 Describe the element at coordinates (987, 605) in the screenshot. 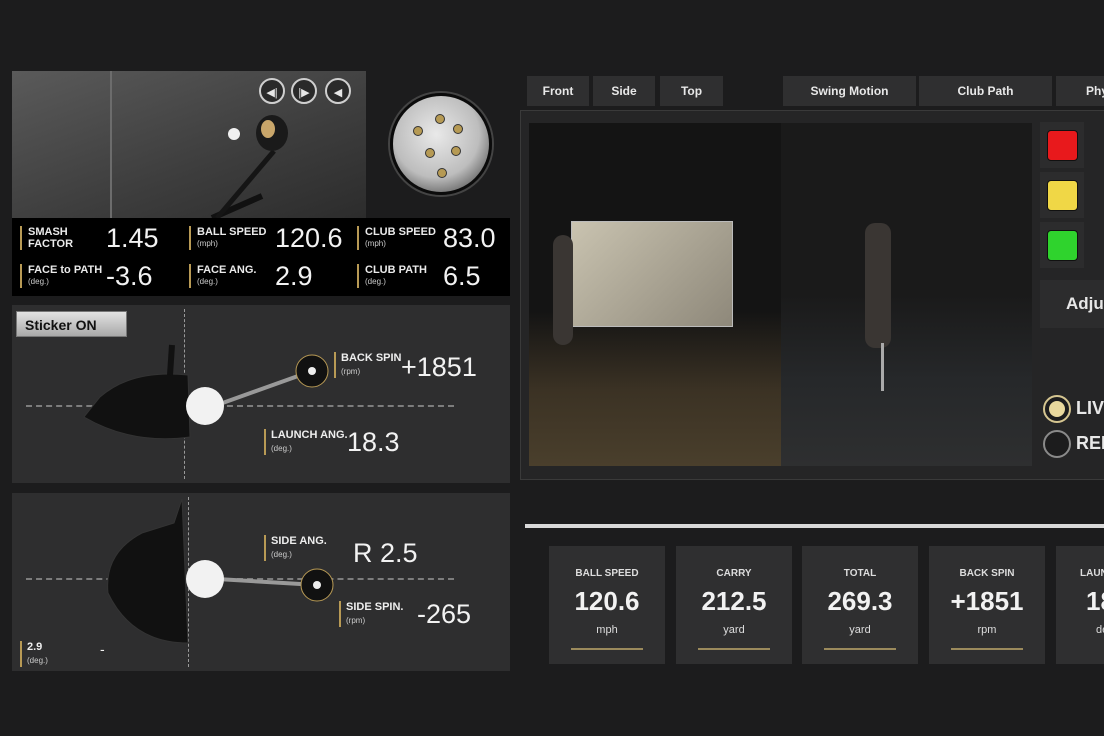

I see `card-back-spin: BACK SPIN +1851 rpm` at that location.